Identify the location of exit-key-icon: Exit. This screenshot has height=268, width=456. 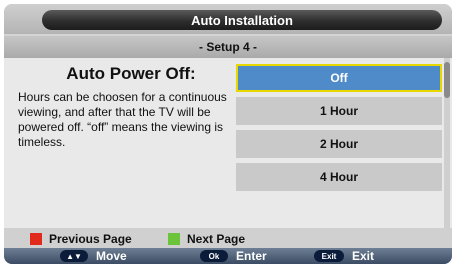
(329, 256).